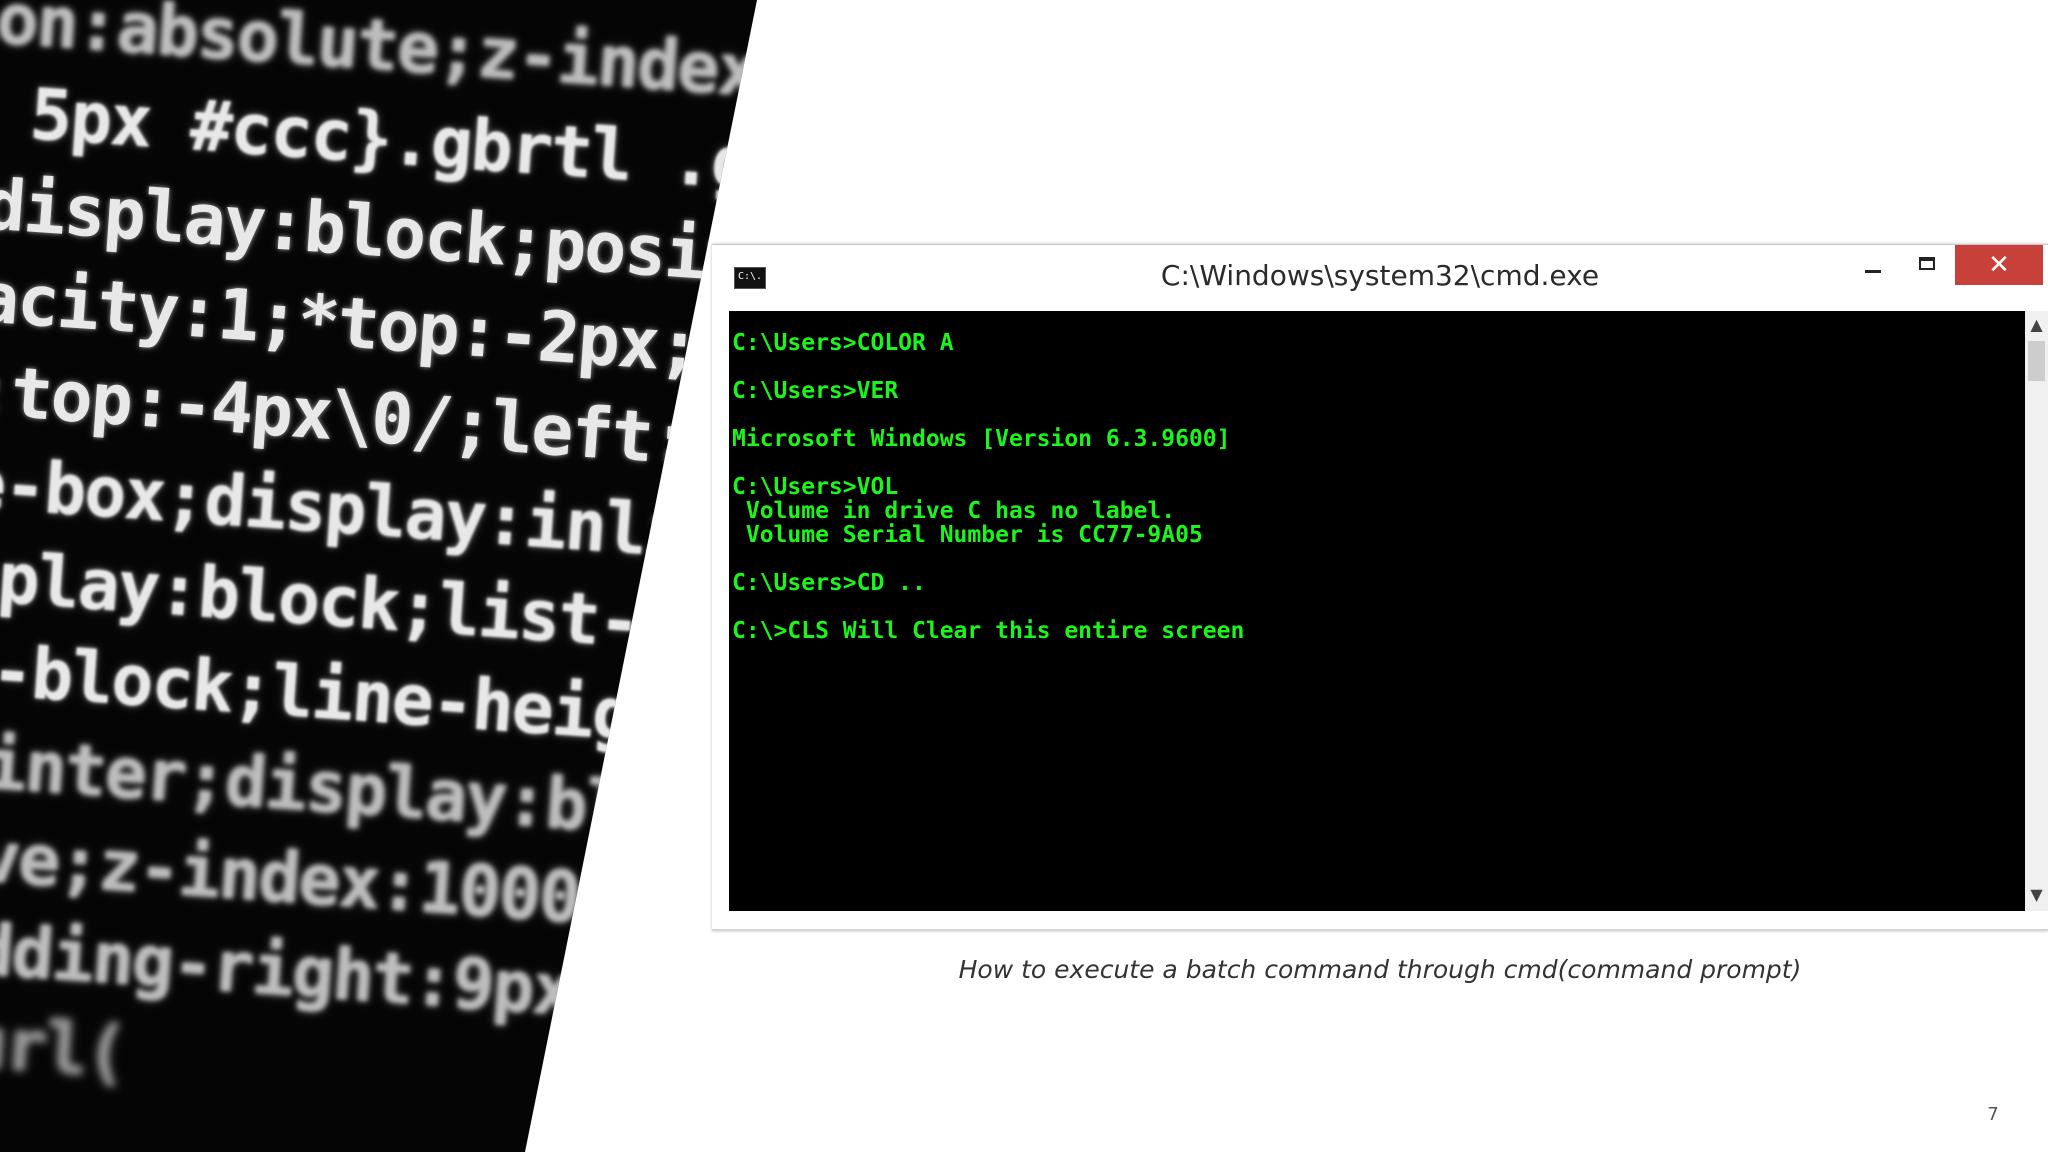 The width and height of the screenshot is (2048, 1152). What do you see at coordinates (2036, 895) in the screenshot?
I see `scroll-down-arrow-icon: ▼` at bounding box center [2036, 895].